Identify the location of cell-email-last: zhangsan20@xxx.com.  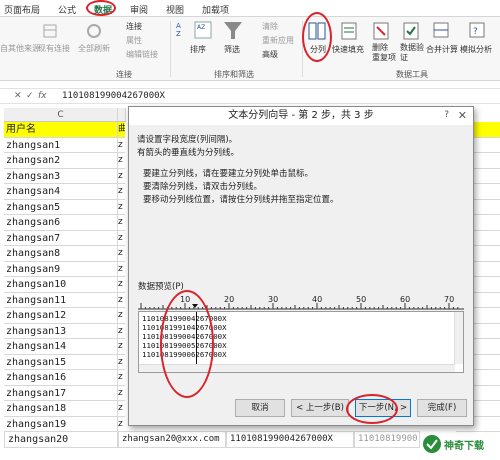
(172, 439).